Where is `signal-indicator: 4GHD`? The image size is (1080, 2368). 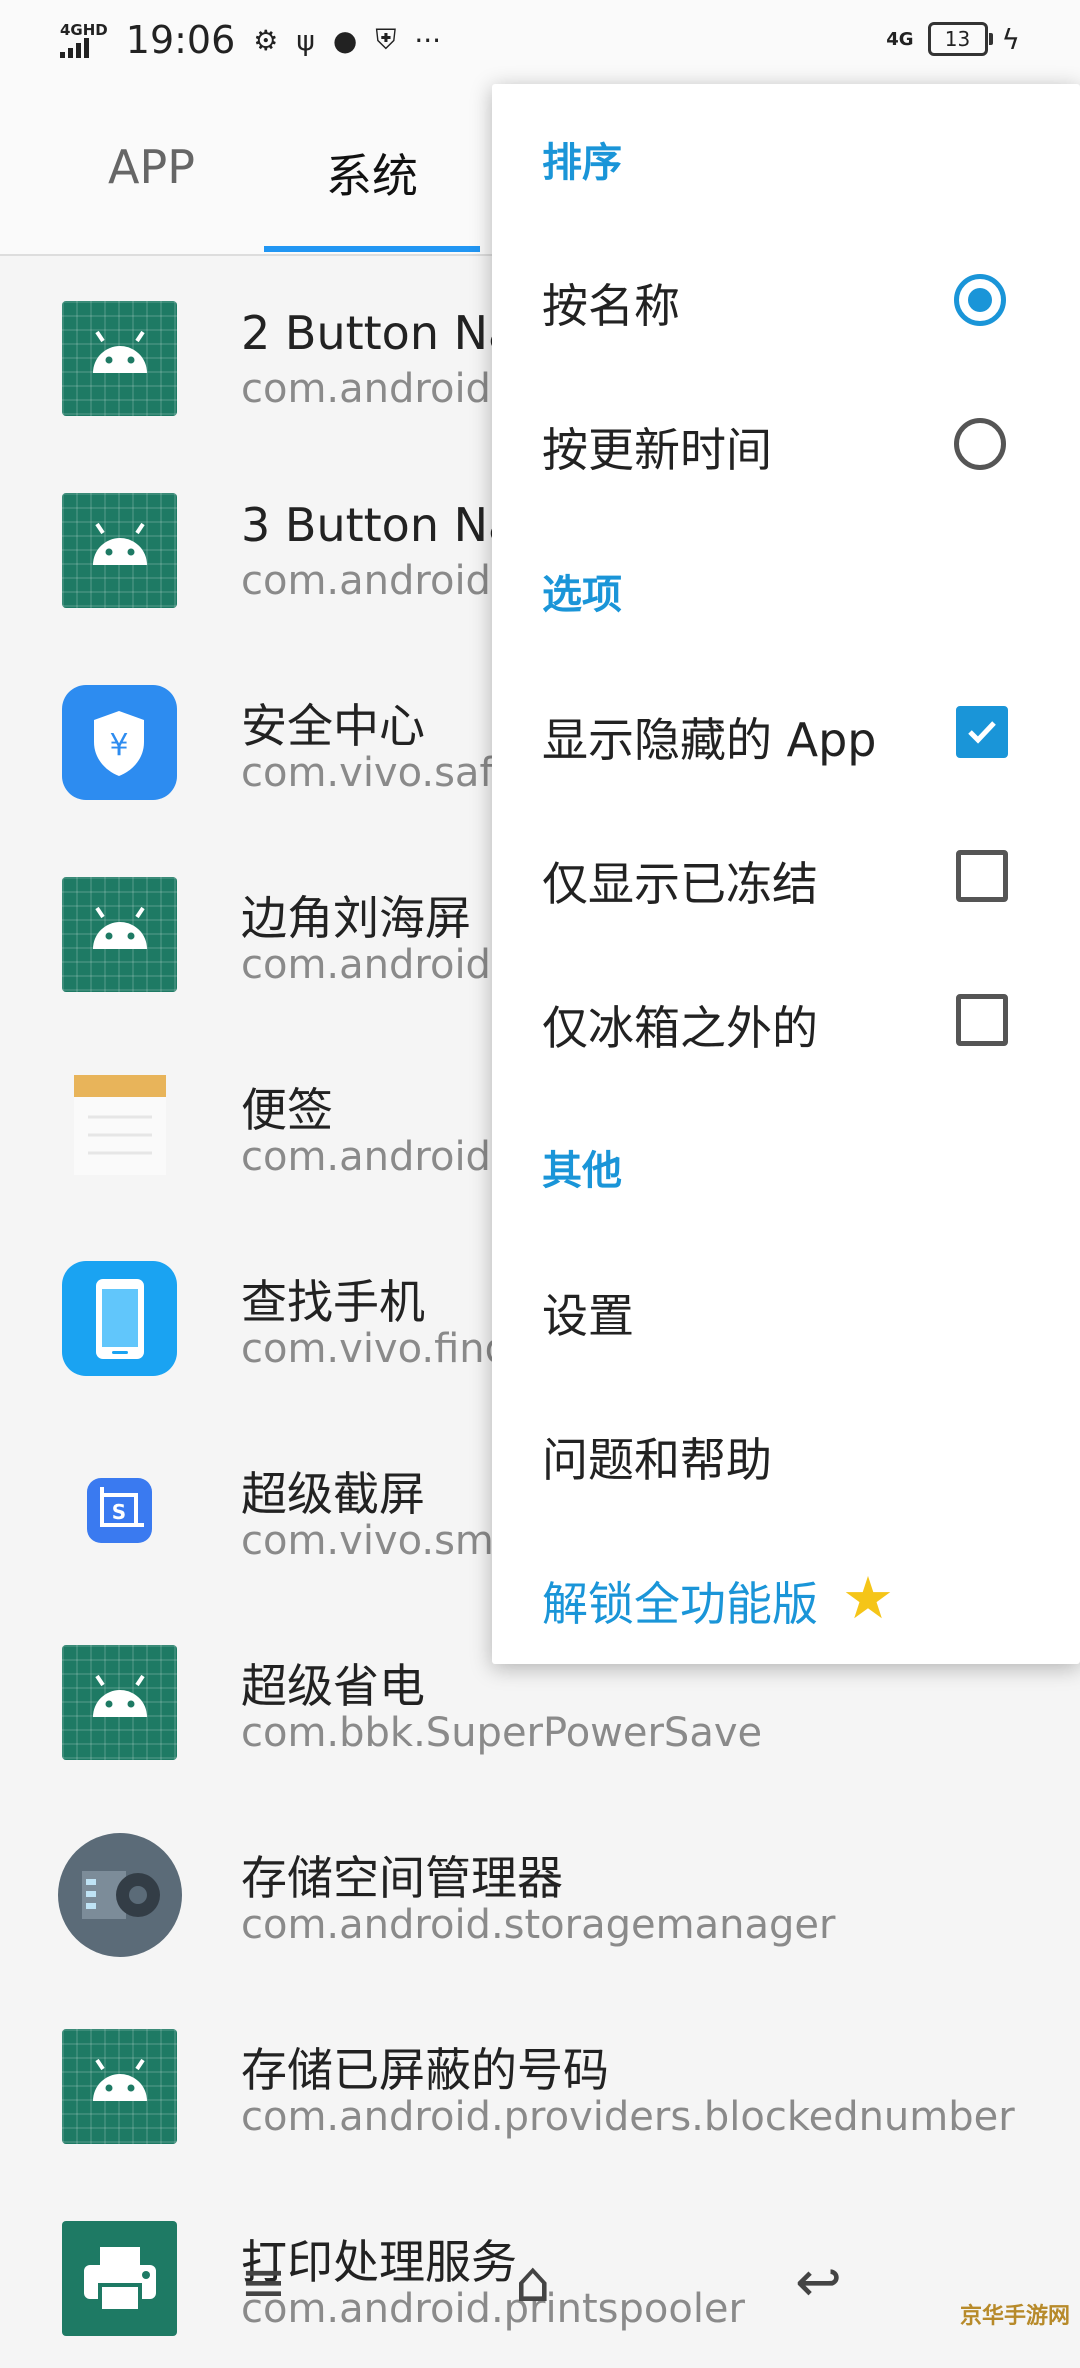
signal-indicator: 4GHD is located at coordinates (84, 39).